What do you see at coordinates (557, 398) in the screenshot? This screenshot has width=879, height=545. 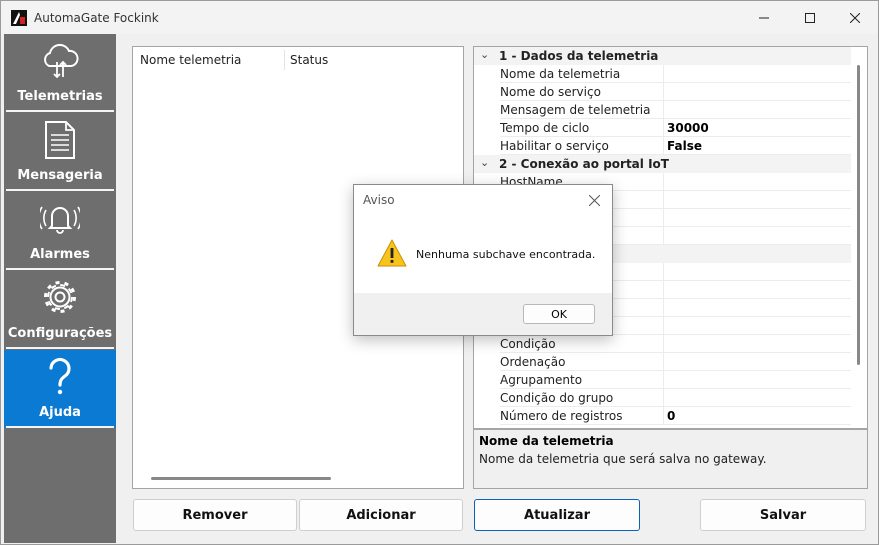 I see `property-name: Condição do grupo` at bounding box center [557, 398].